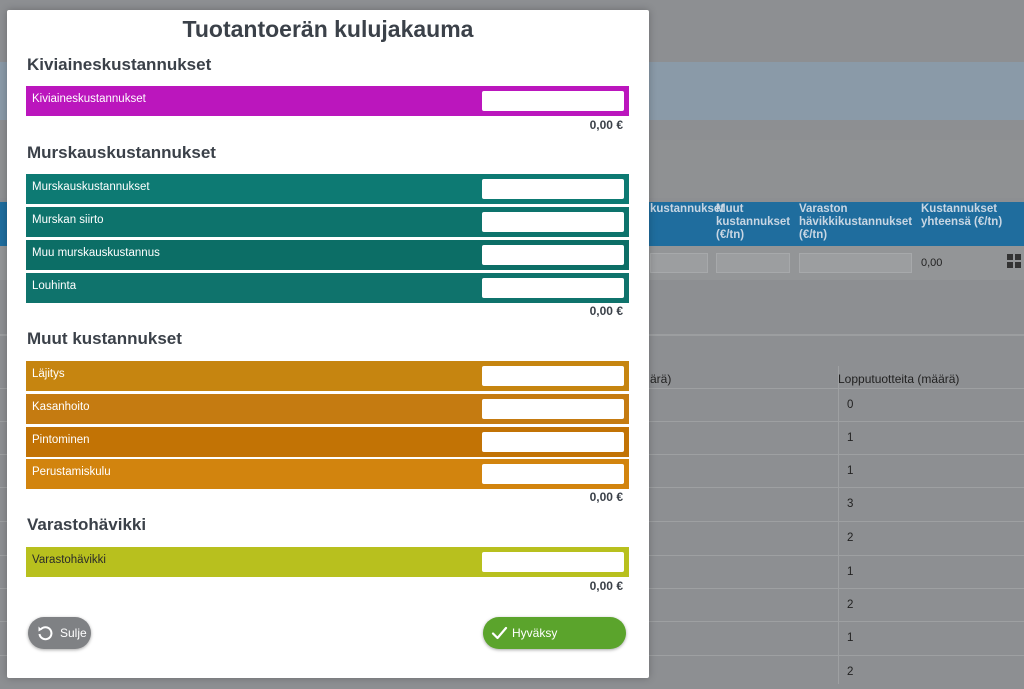 The width and height of the screenshot is (1024, 689). I want to click on background-column-header: ärä), so click(661, 379).